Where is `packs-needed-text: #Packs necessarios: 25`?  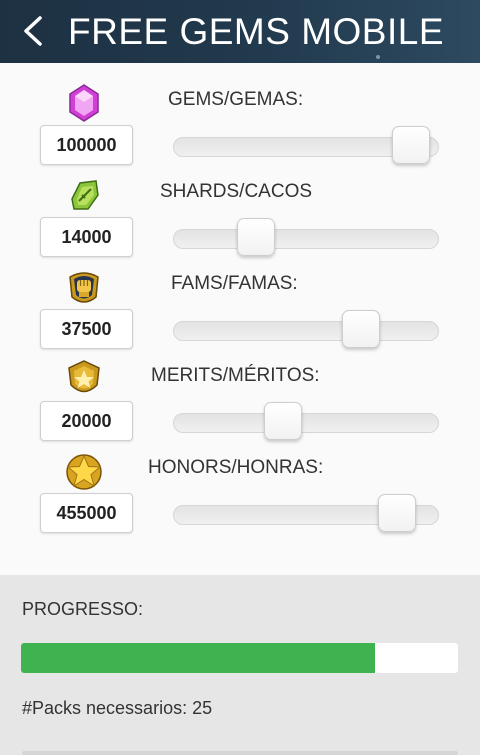 packs-needed-text: #Packs necessarios: 25 is located at coordinates (117, 708).